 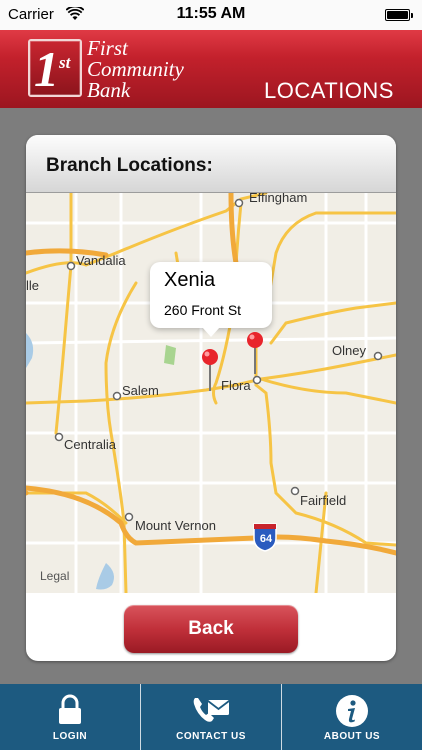 What do you see at coordinates (352, 736) in the screenshot?
I see `tab-about-us-label: ABOUT US` at bounding box center [352, 736].